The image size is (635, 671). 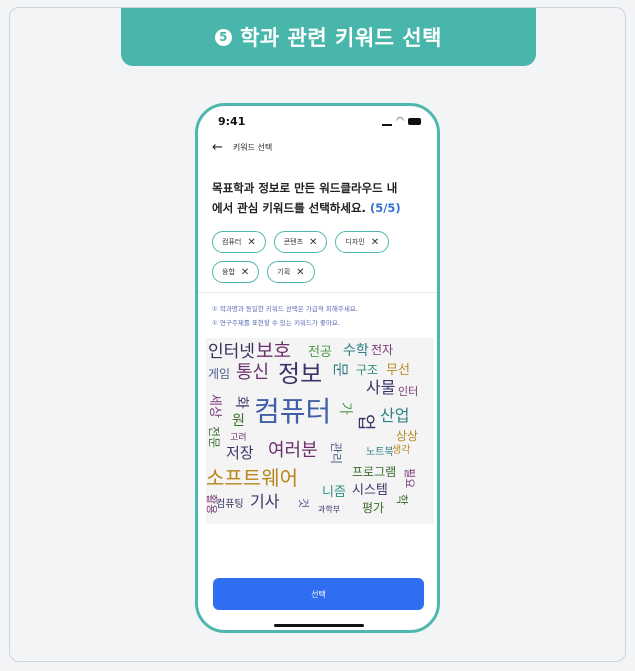 What do you see at coordinates (291, 272) in the screenshot?
I see `keyword-chip: 기획 ✕` at bounding box center [291, 272].